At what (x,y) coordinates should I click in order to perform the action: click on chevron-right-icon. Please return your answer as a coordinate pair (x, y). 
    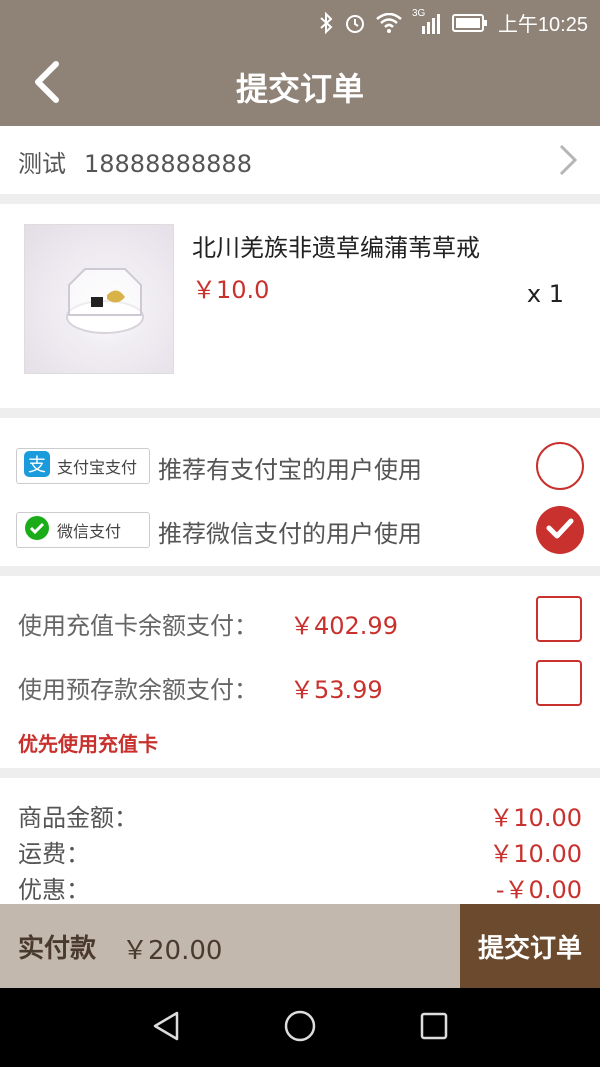
    Looking at the image, I should click on (568, 162).